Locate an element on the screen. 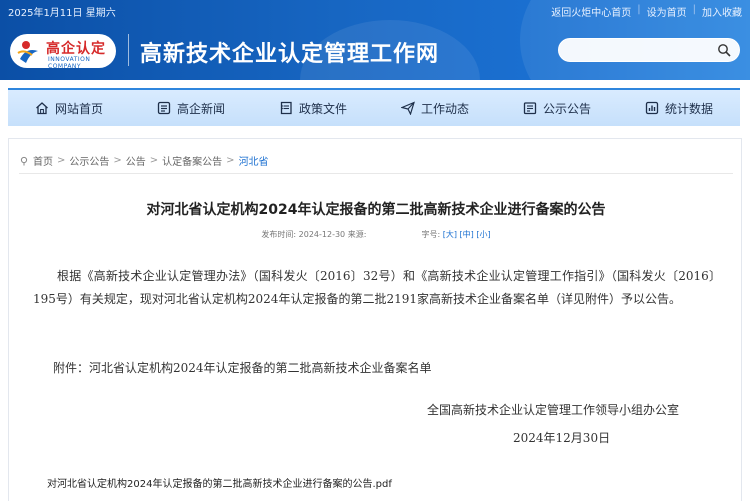 The image size is (750, 501). breadcrumb: 首页 > 公示公告 > 公告 > 认定备案公告 > 河北省 is located at coordinates (144, 160).